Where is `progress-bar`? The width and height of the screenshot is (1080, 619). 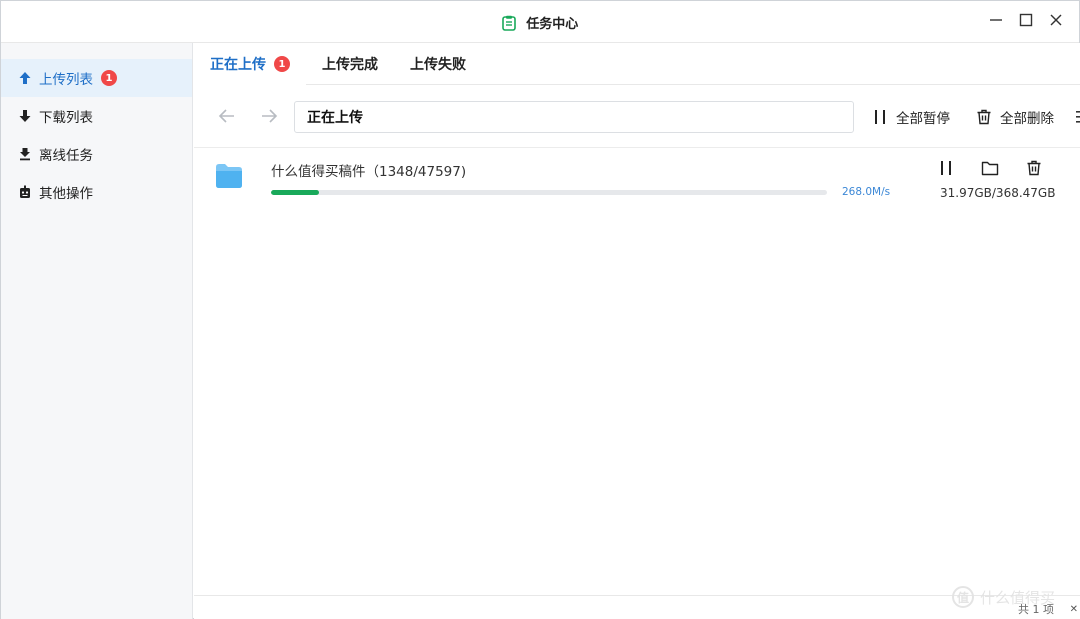
progress-bar is located at coordinates (549, 192).